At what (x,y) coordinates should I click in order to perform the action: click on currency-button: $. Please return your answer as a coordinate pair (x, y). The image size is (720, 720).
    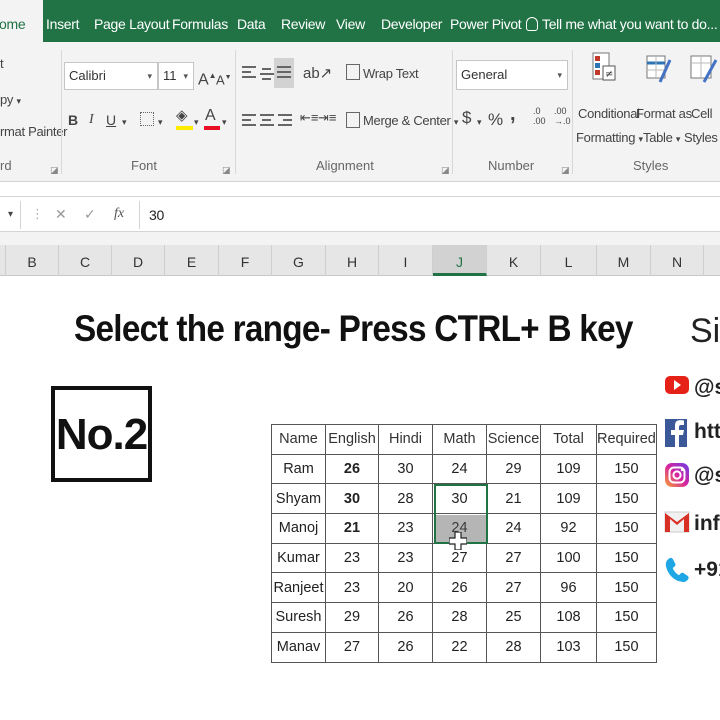
    Looking at the image, I should click on (466, 117).